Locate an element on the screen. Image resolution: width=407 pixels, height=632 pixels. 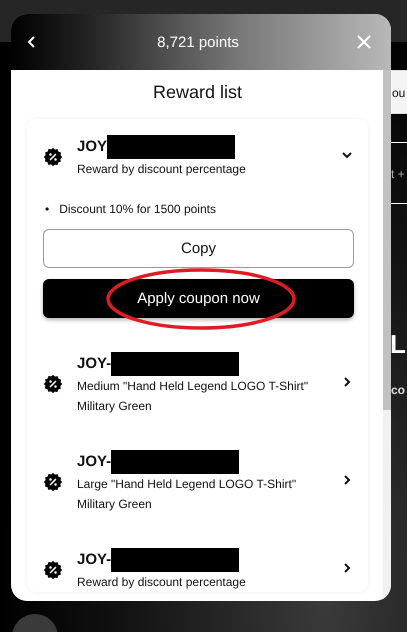
points-title: 8,721 points is located at coordinates (198, 42).